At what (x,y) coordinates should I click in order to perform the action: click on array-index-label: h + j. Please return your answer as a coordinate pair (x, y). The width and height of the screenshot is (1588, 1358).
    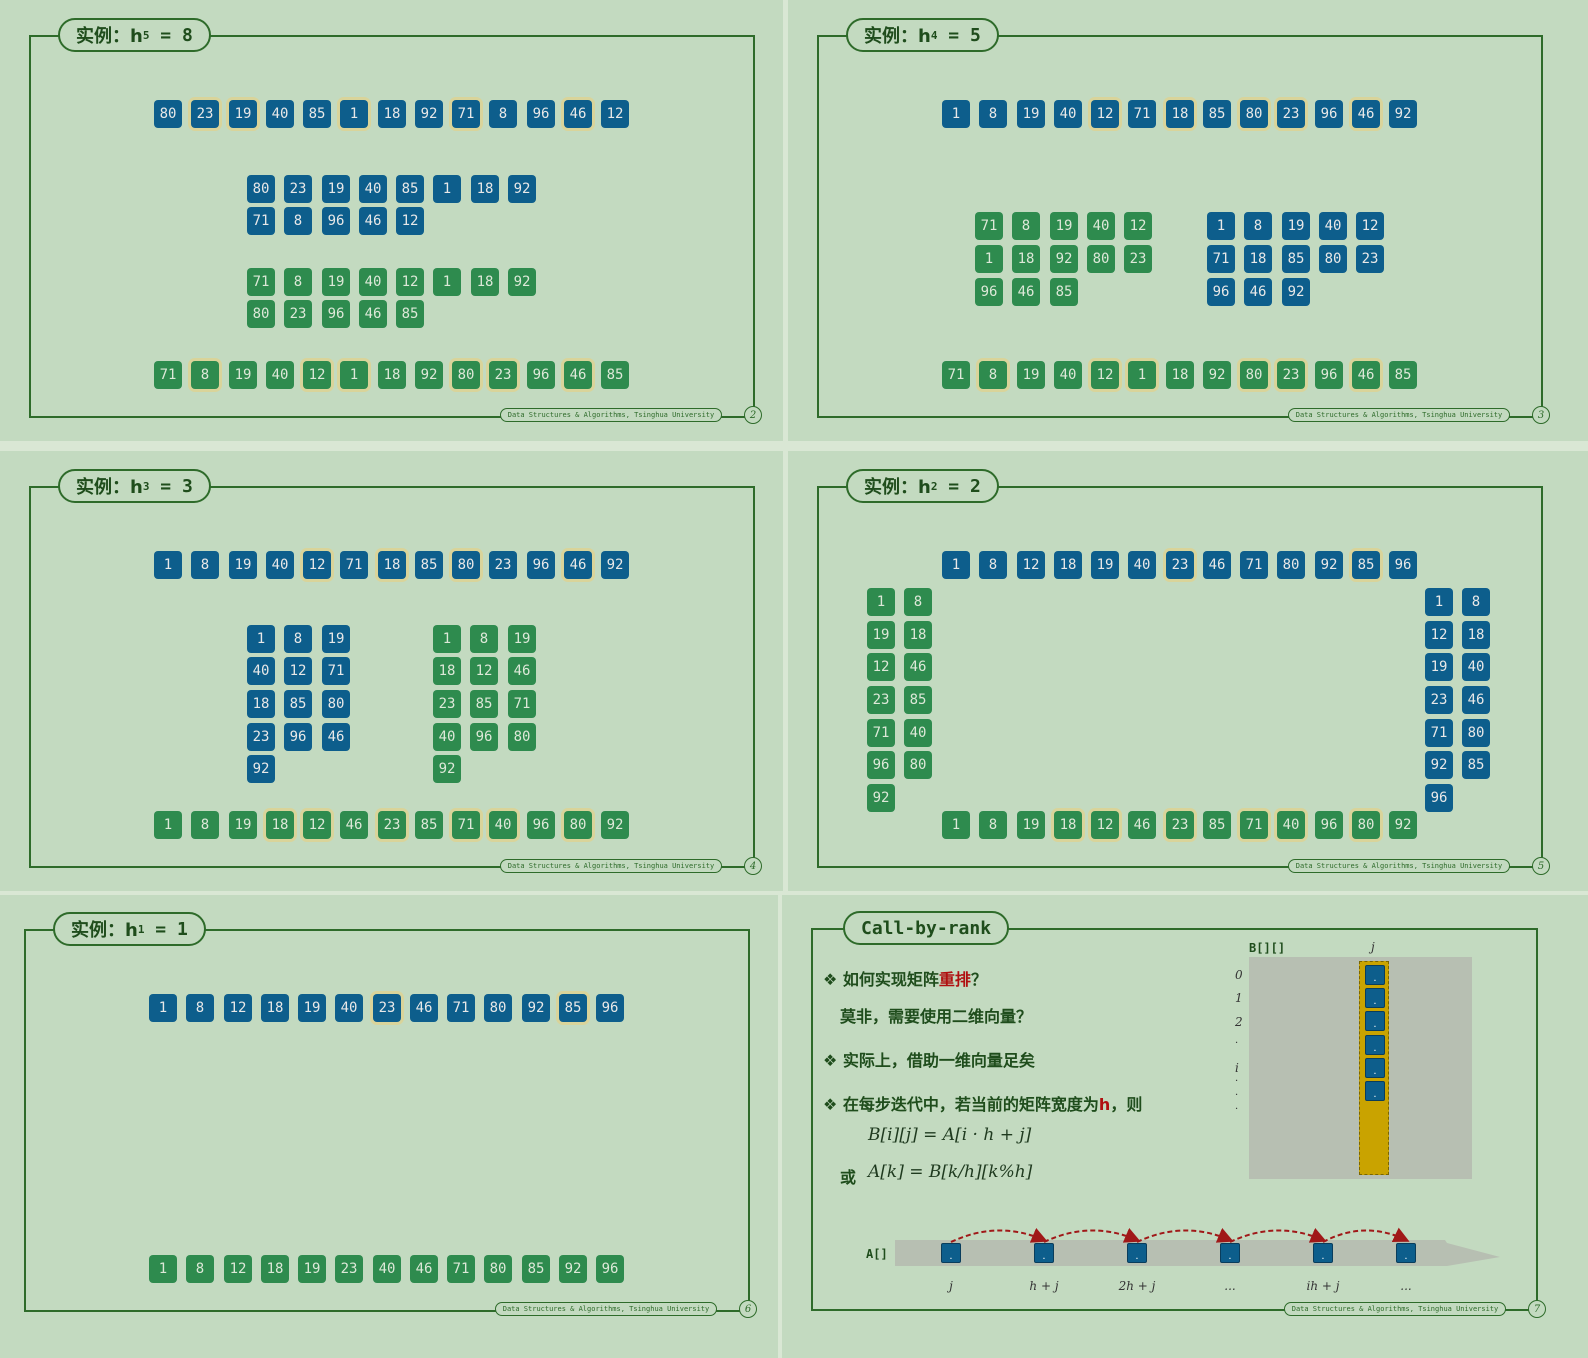
    Looking at the image, I should click on (1044, 1286).